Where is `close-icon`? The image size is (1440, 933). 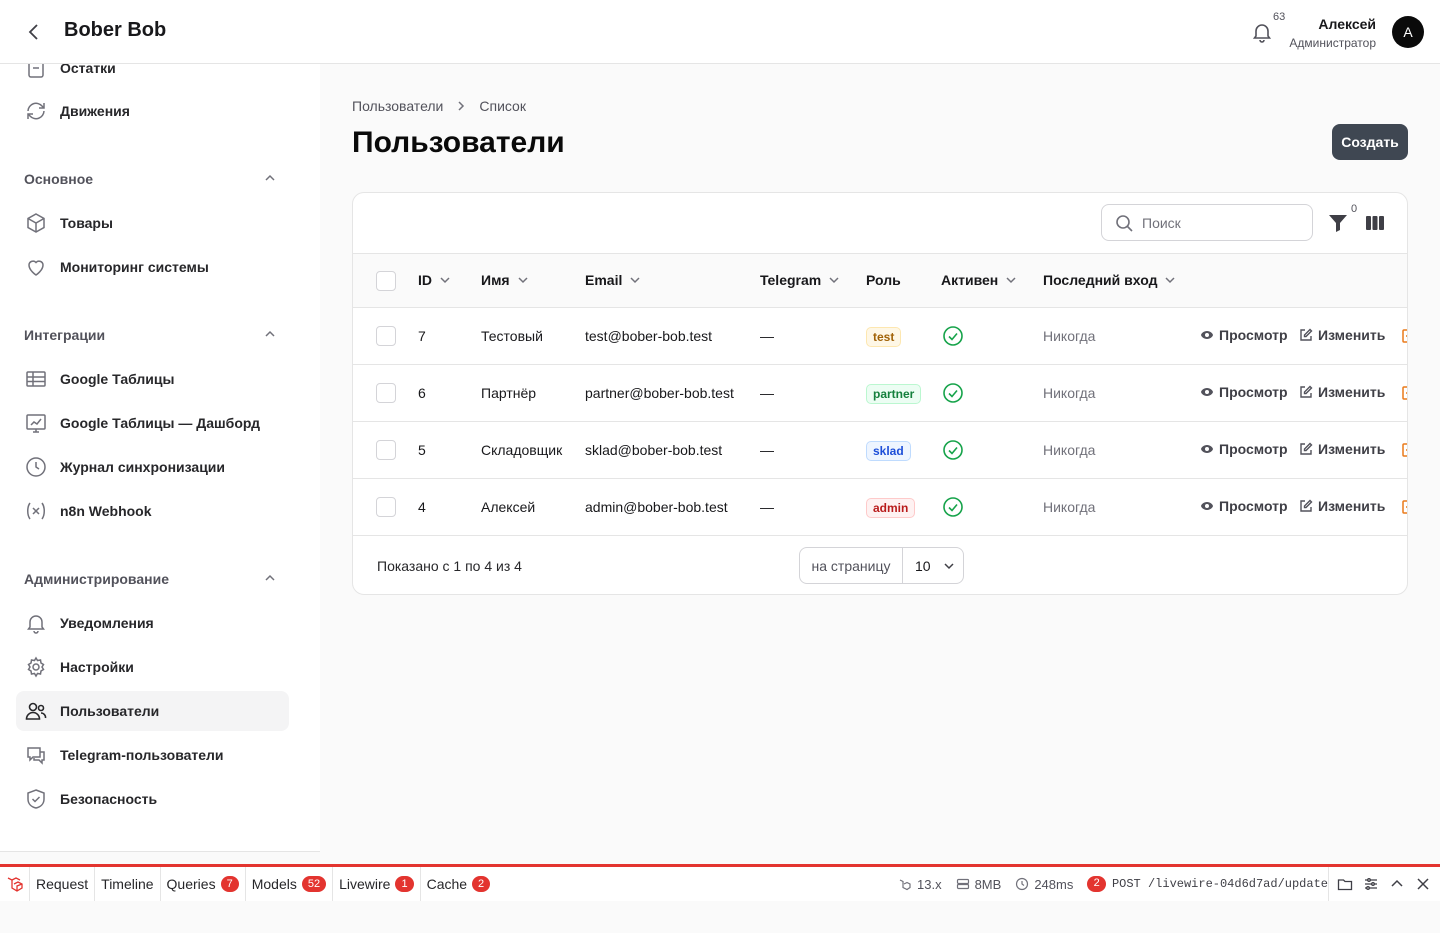 close-icon is located at coordinates (1423, 884).